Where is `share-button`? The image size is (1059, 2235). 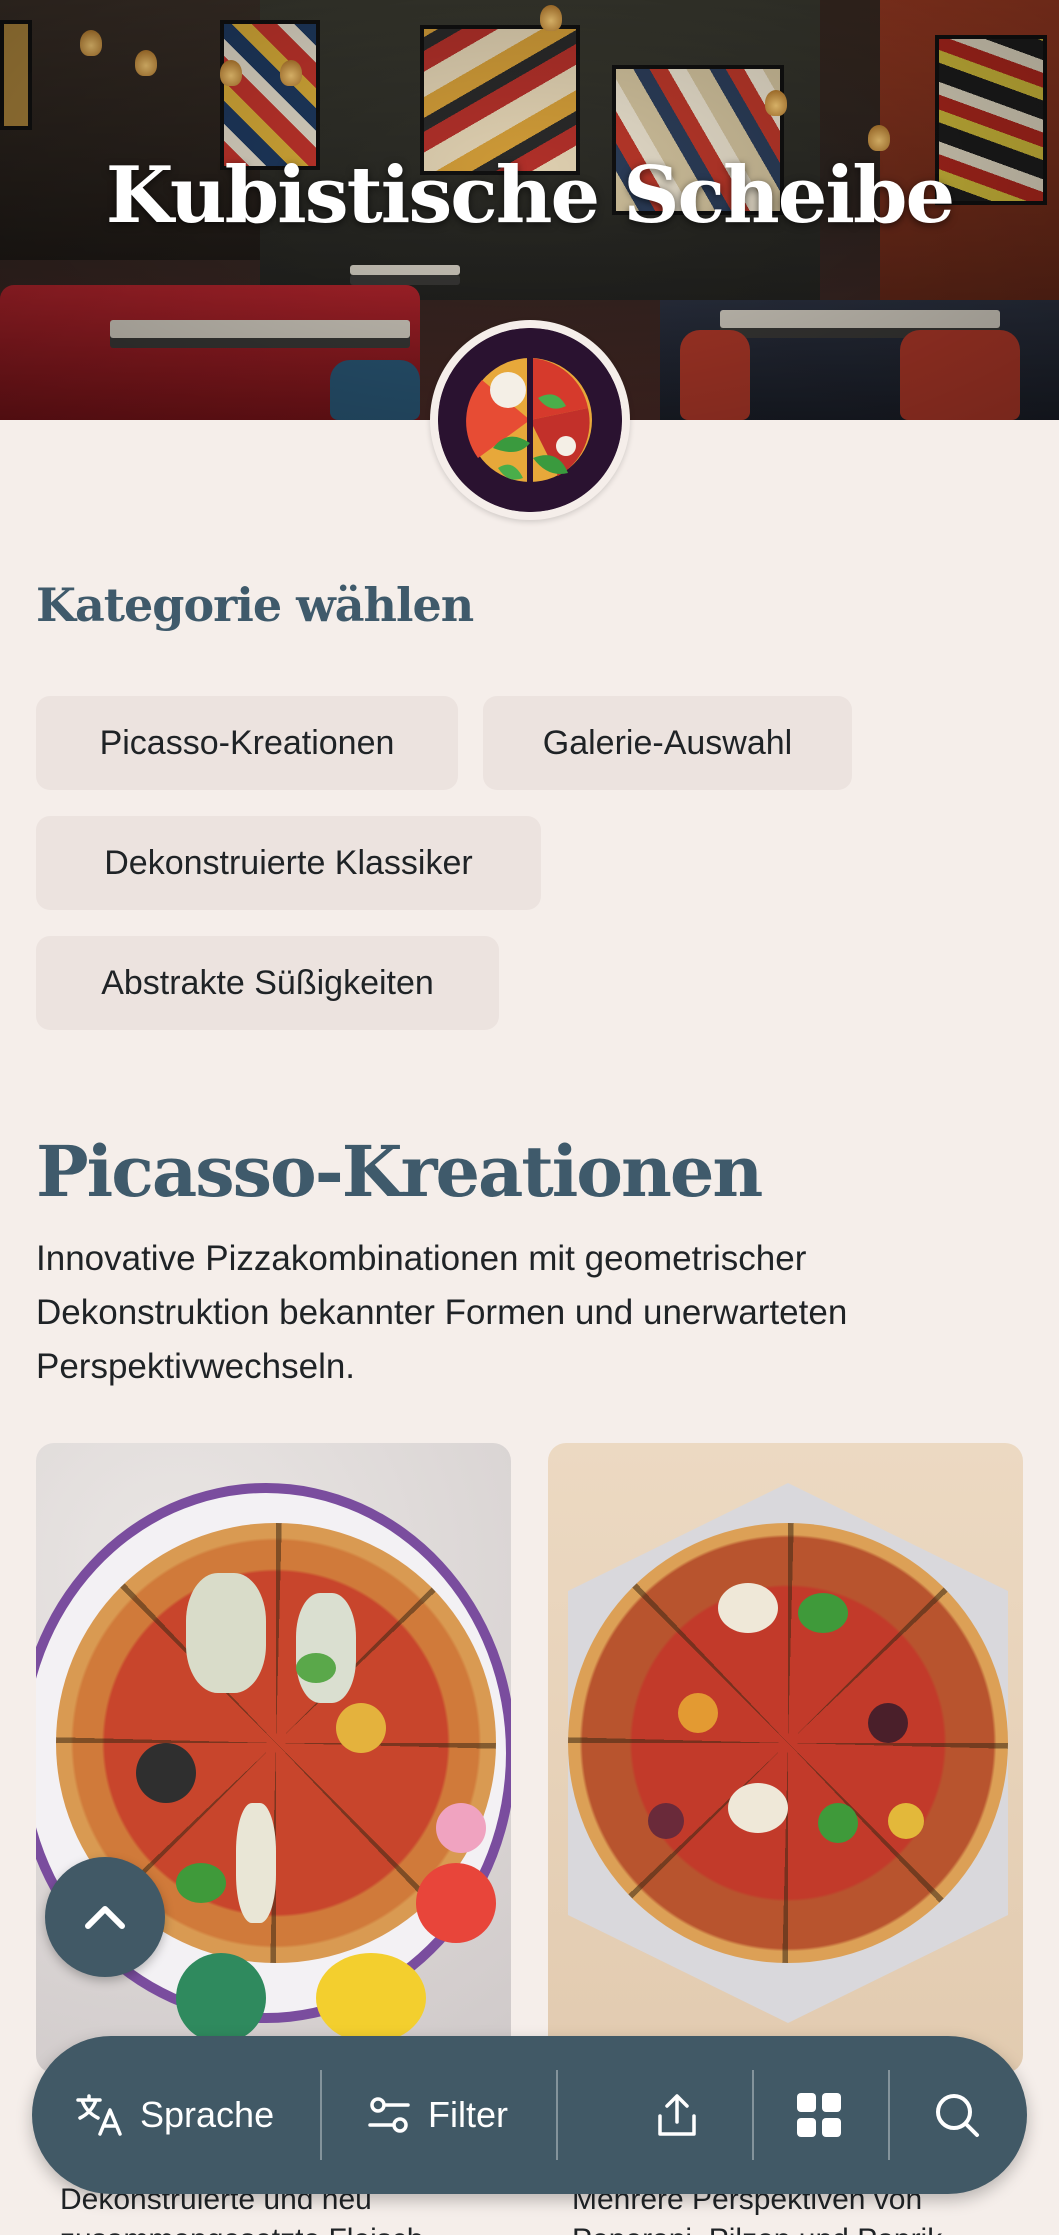 share-button is located at coordinates (677, 2115).